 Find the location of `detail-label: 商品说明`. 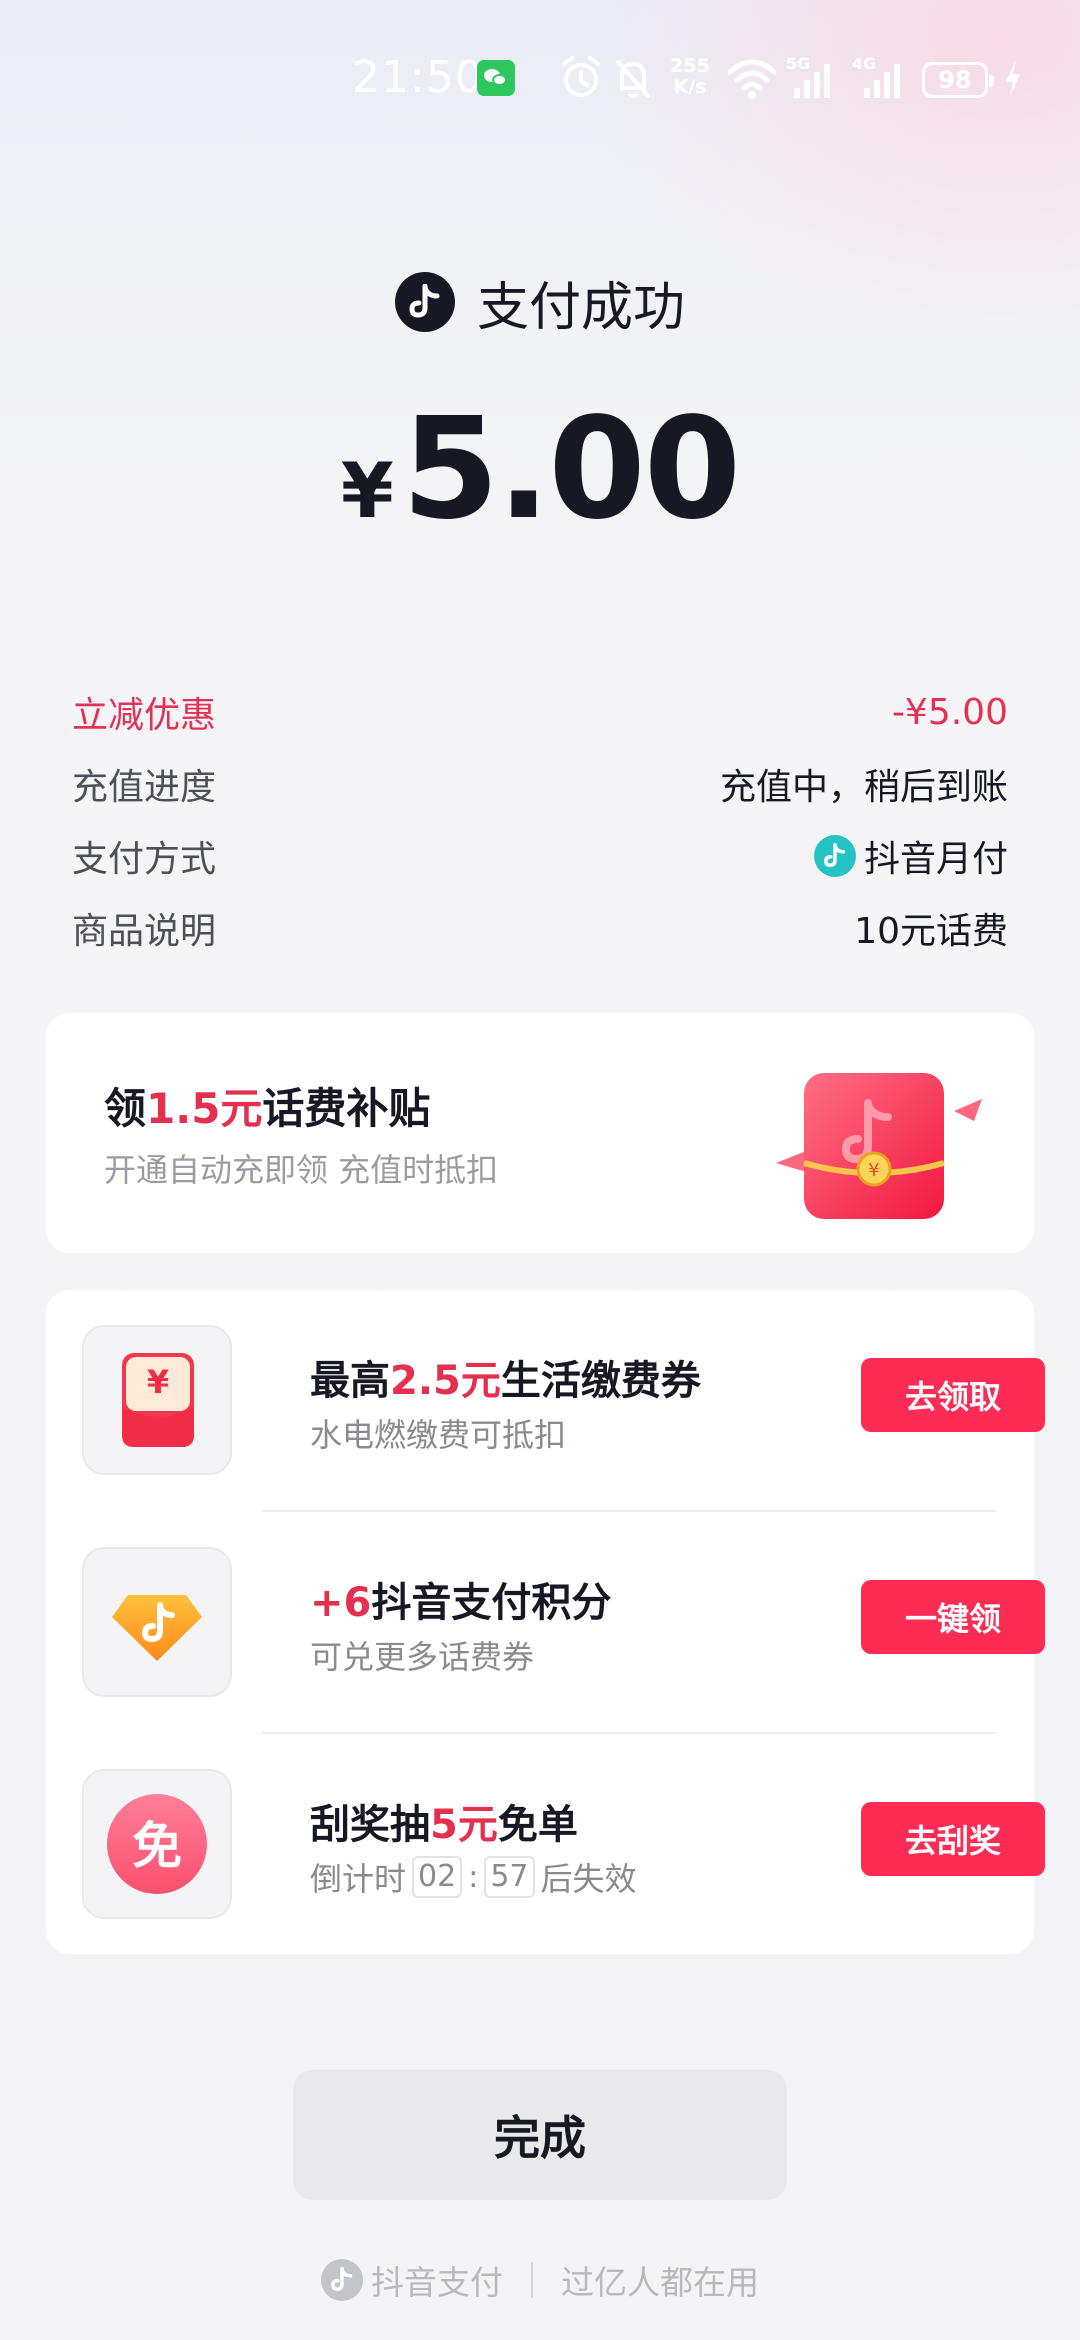

detail-label: 商品说明 is located at coordinates (144, 931).